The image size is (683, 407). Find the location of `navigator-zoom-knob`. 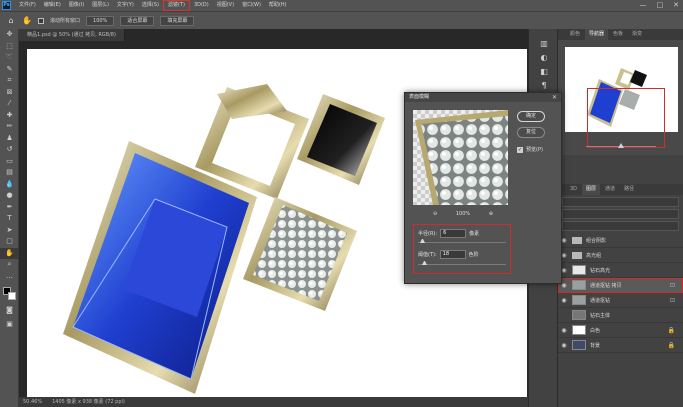

navigator-zoom-knob is located at coordinates (621, 145).